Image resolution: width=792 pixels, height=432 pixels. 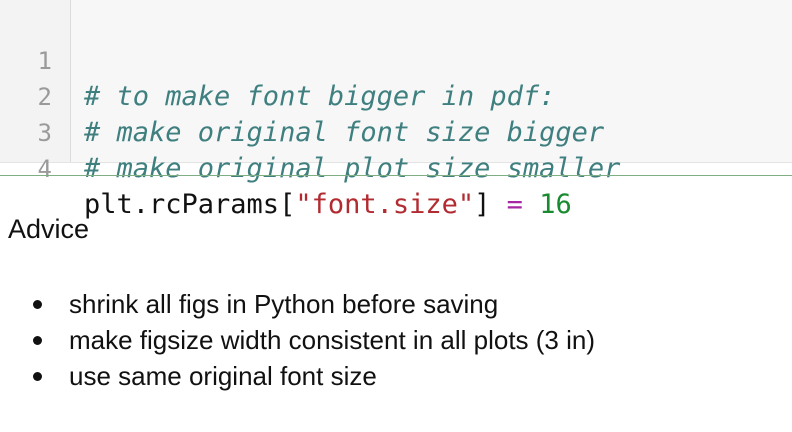 I want to click on list-item: use same original font size, so click(x=396, y=376).